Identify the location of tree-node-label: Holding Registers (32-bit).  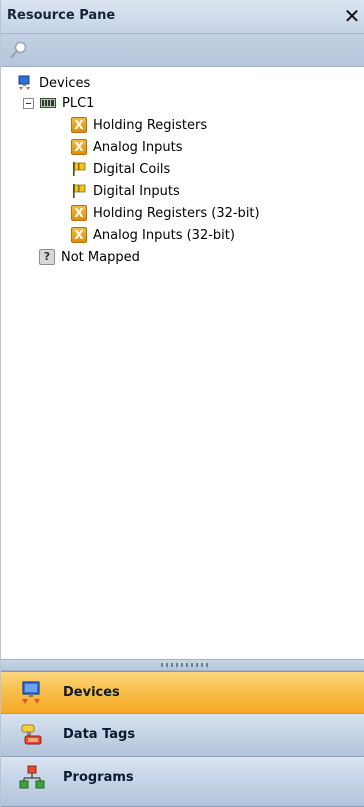
(176, 213).